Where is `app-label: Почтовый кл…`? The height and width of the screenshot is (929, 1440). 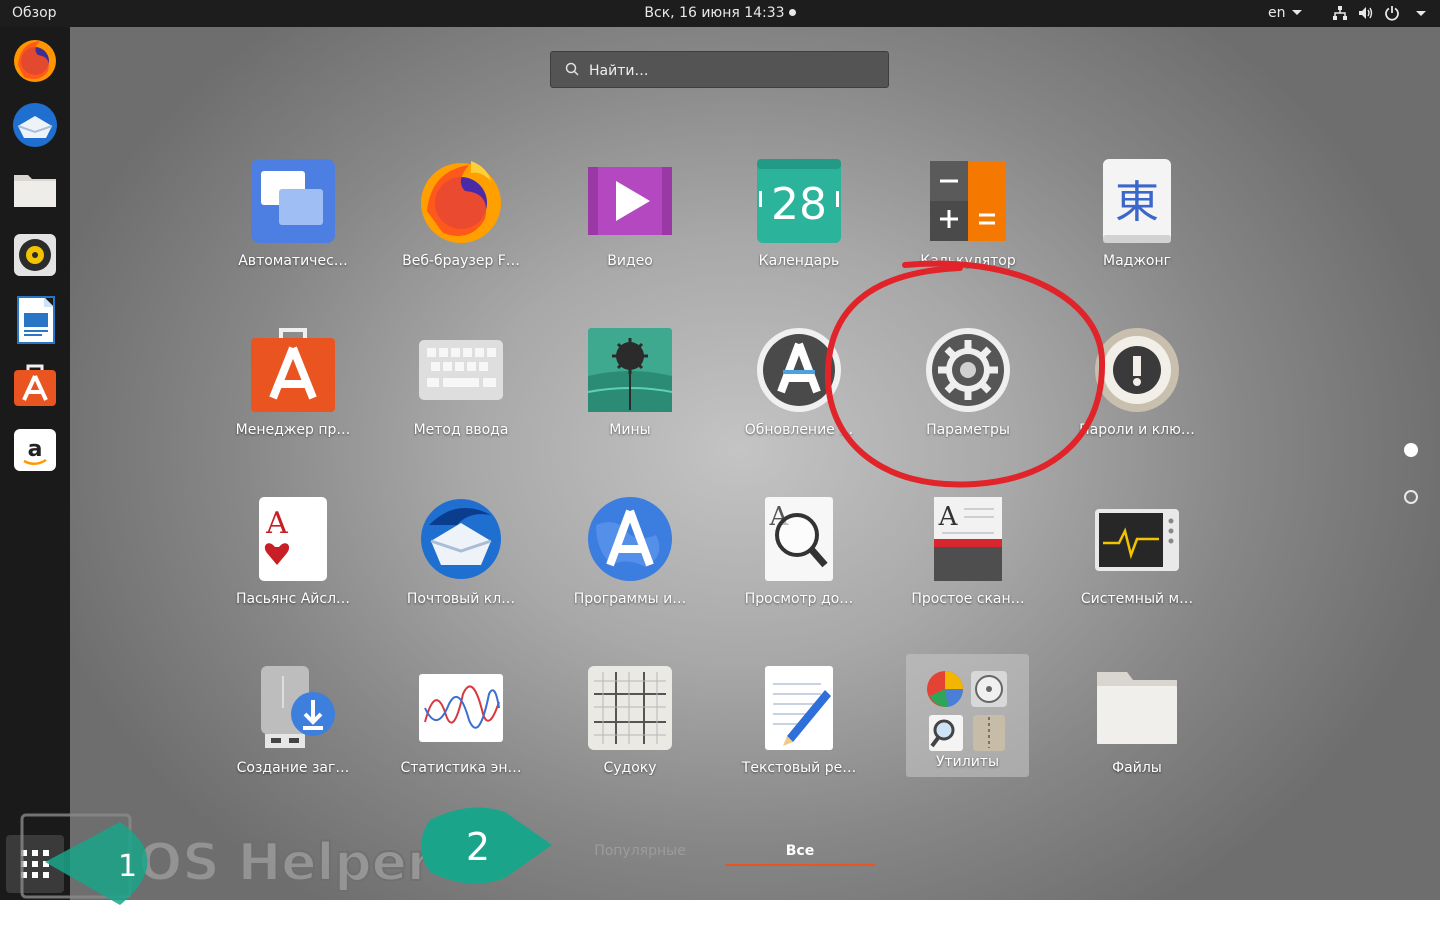 app-label: Почтовый кл… is located at coordinates (461, 599).